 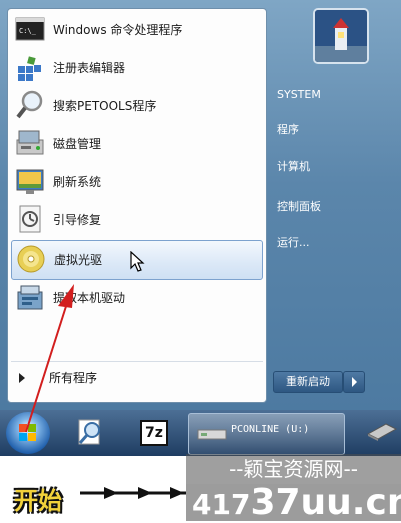 What do you see at coordinates (212, 434) in the screenshot?
I see `usb-drive-icon` at bounding box center [212, 434].